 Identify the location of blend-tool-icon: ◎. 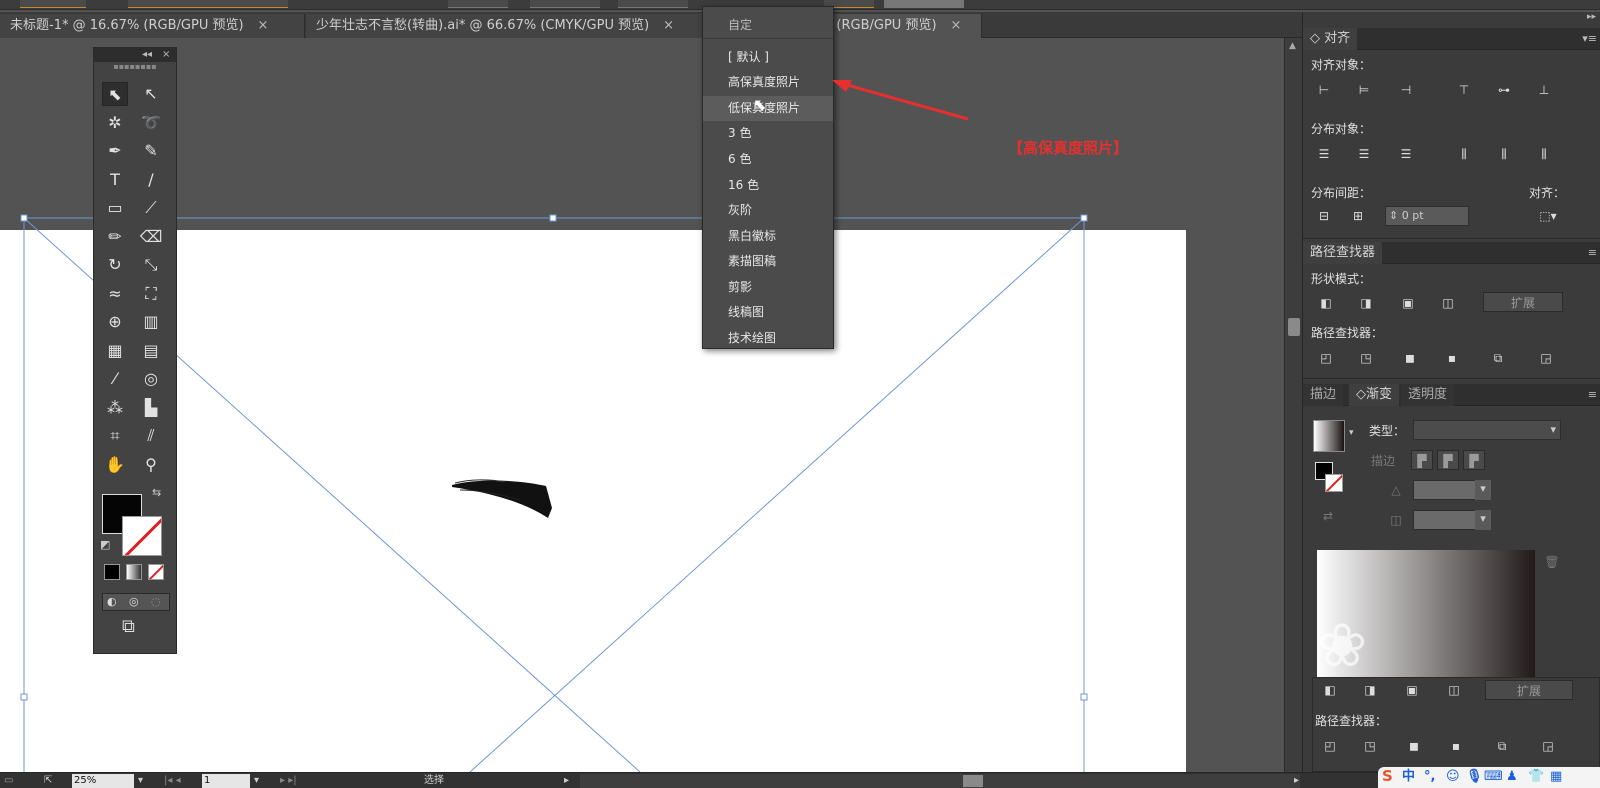
(151, 379).